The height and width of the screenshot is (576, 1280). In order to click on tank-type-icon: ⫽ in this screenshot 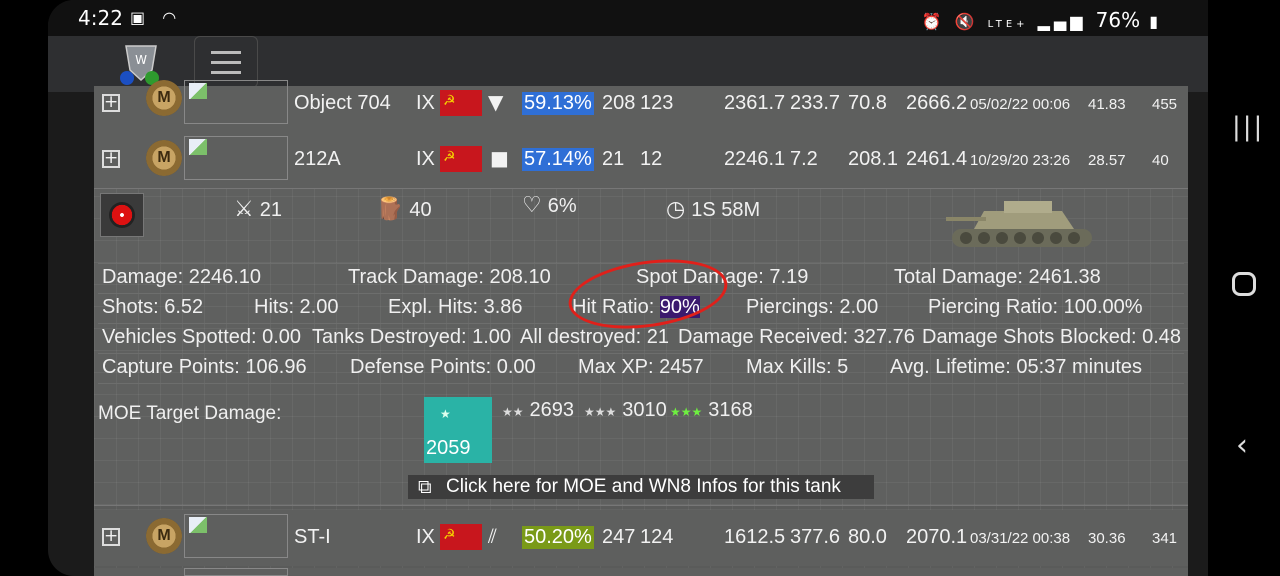, I will do `click(492, 536)`.